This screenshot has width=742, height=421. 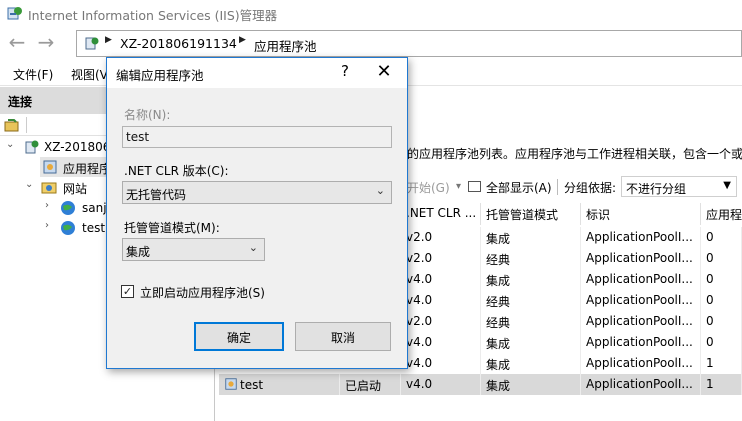 I want to click on tree-label-app-pools: 应用程序, so click(x=87, y=169).